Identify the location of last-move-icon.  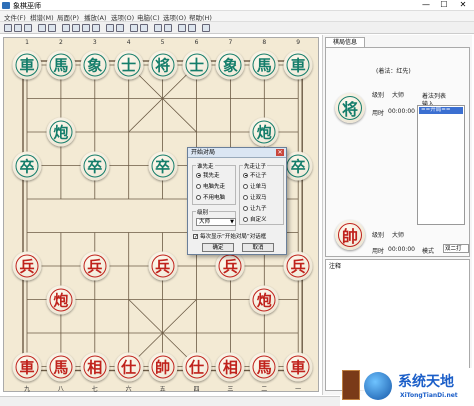
(96, 28).